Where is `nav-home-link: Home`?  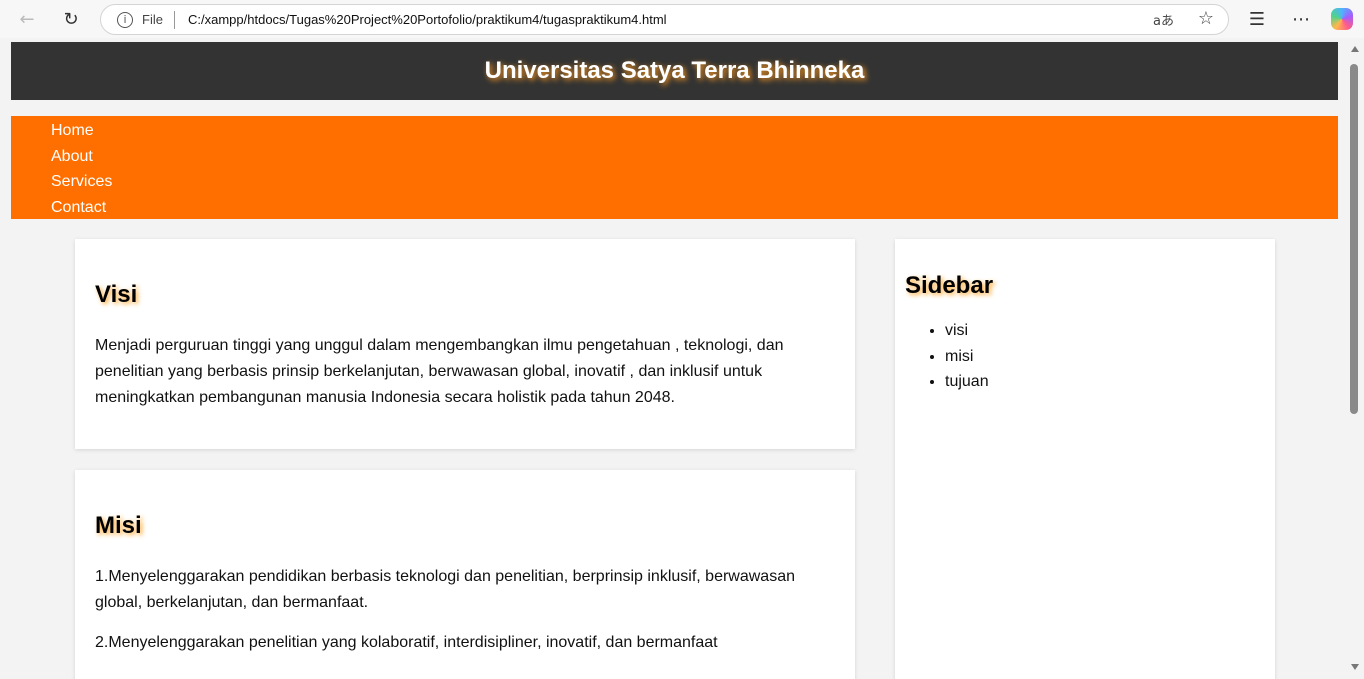
nav-home-link: Home is located at coordinates (694, 131).